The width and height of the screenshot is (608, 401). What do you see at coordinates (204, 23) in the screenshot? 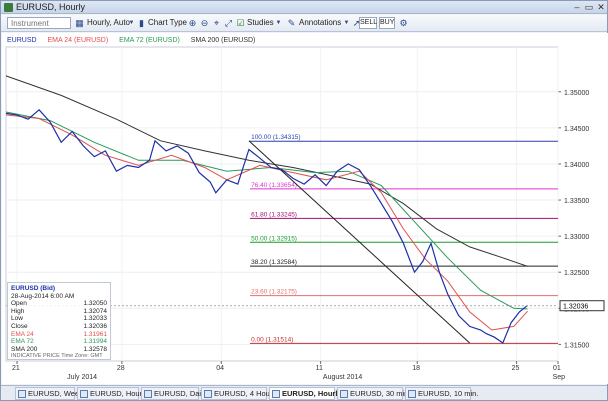
I see `zoom-out-icon: ⊖` at bounding box center [204, 23].